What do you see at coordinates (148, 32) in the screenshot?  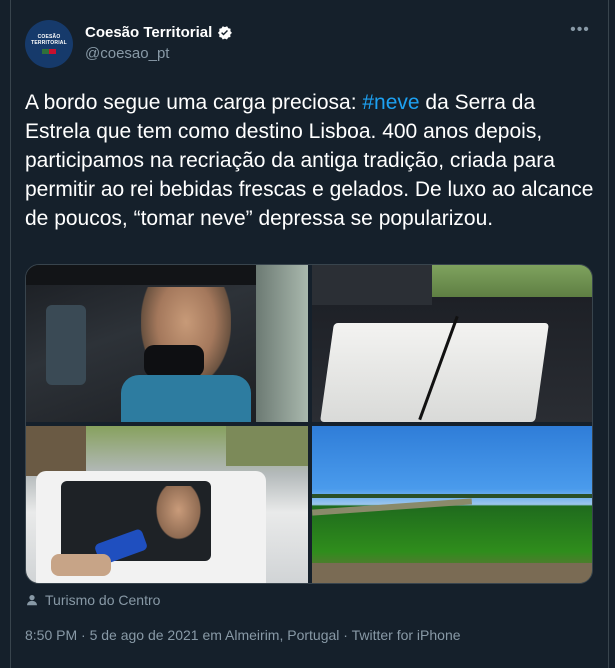 I see `display-name: Coesão Territorial` at bounding box center [148, 32].